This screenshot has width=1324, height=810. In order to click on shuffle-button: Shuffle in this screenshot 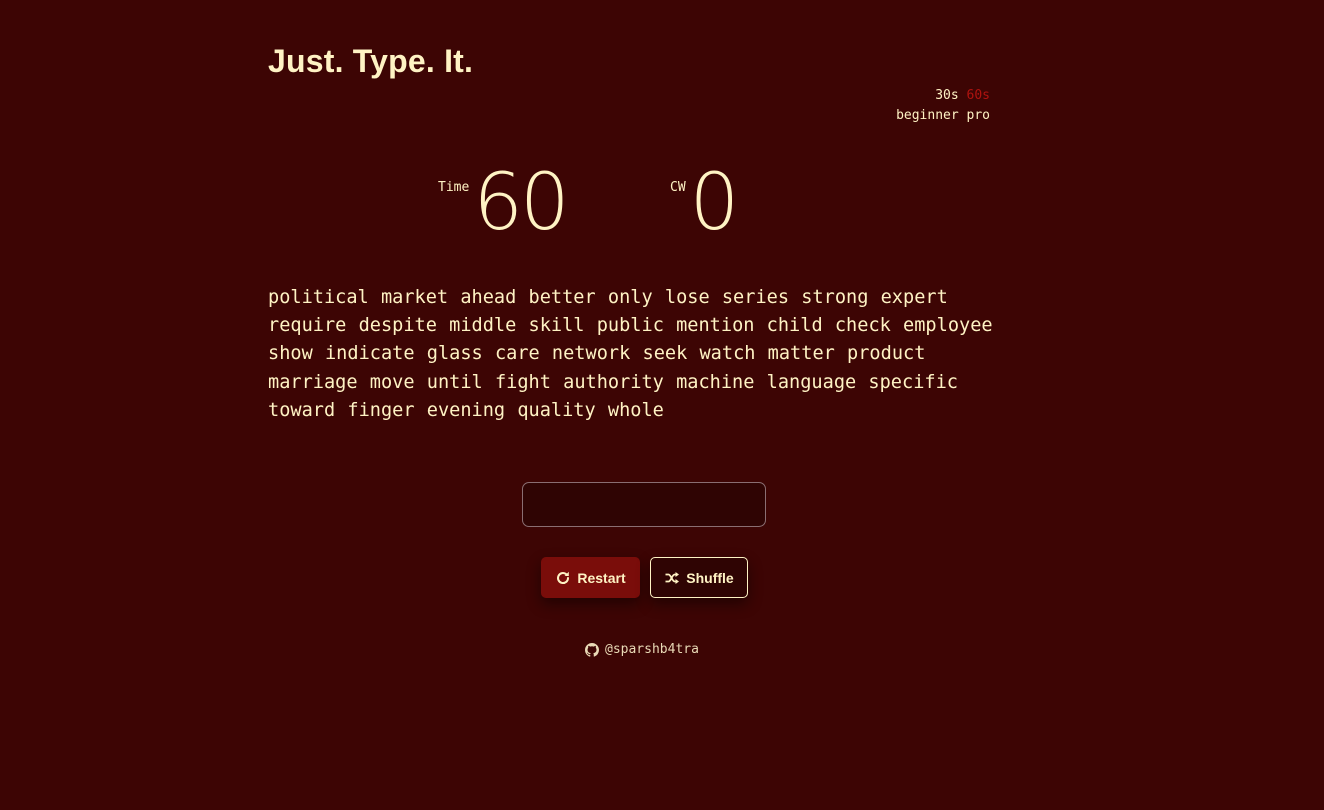, I will do `click(699, 577)`.